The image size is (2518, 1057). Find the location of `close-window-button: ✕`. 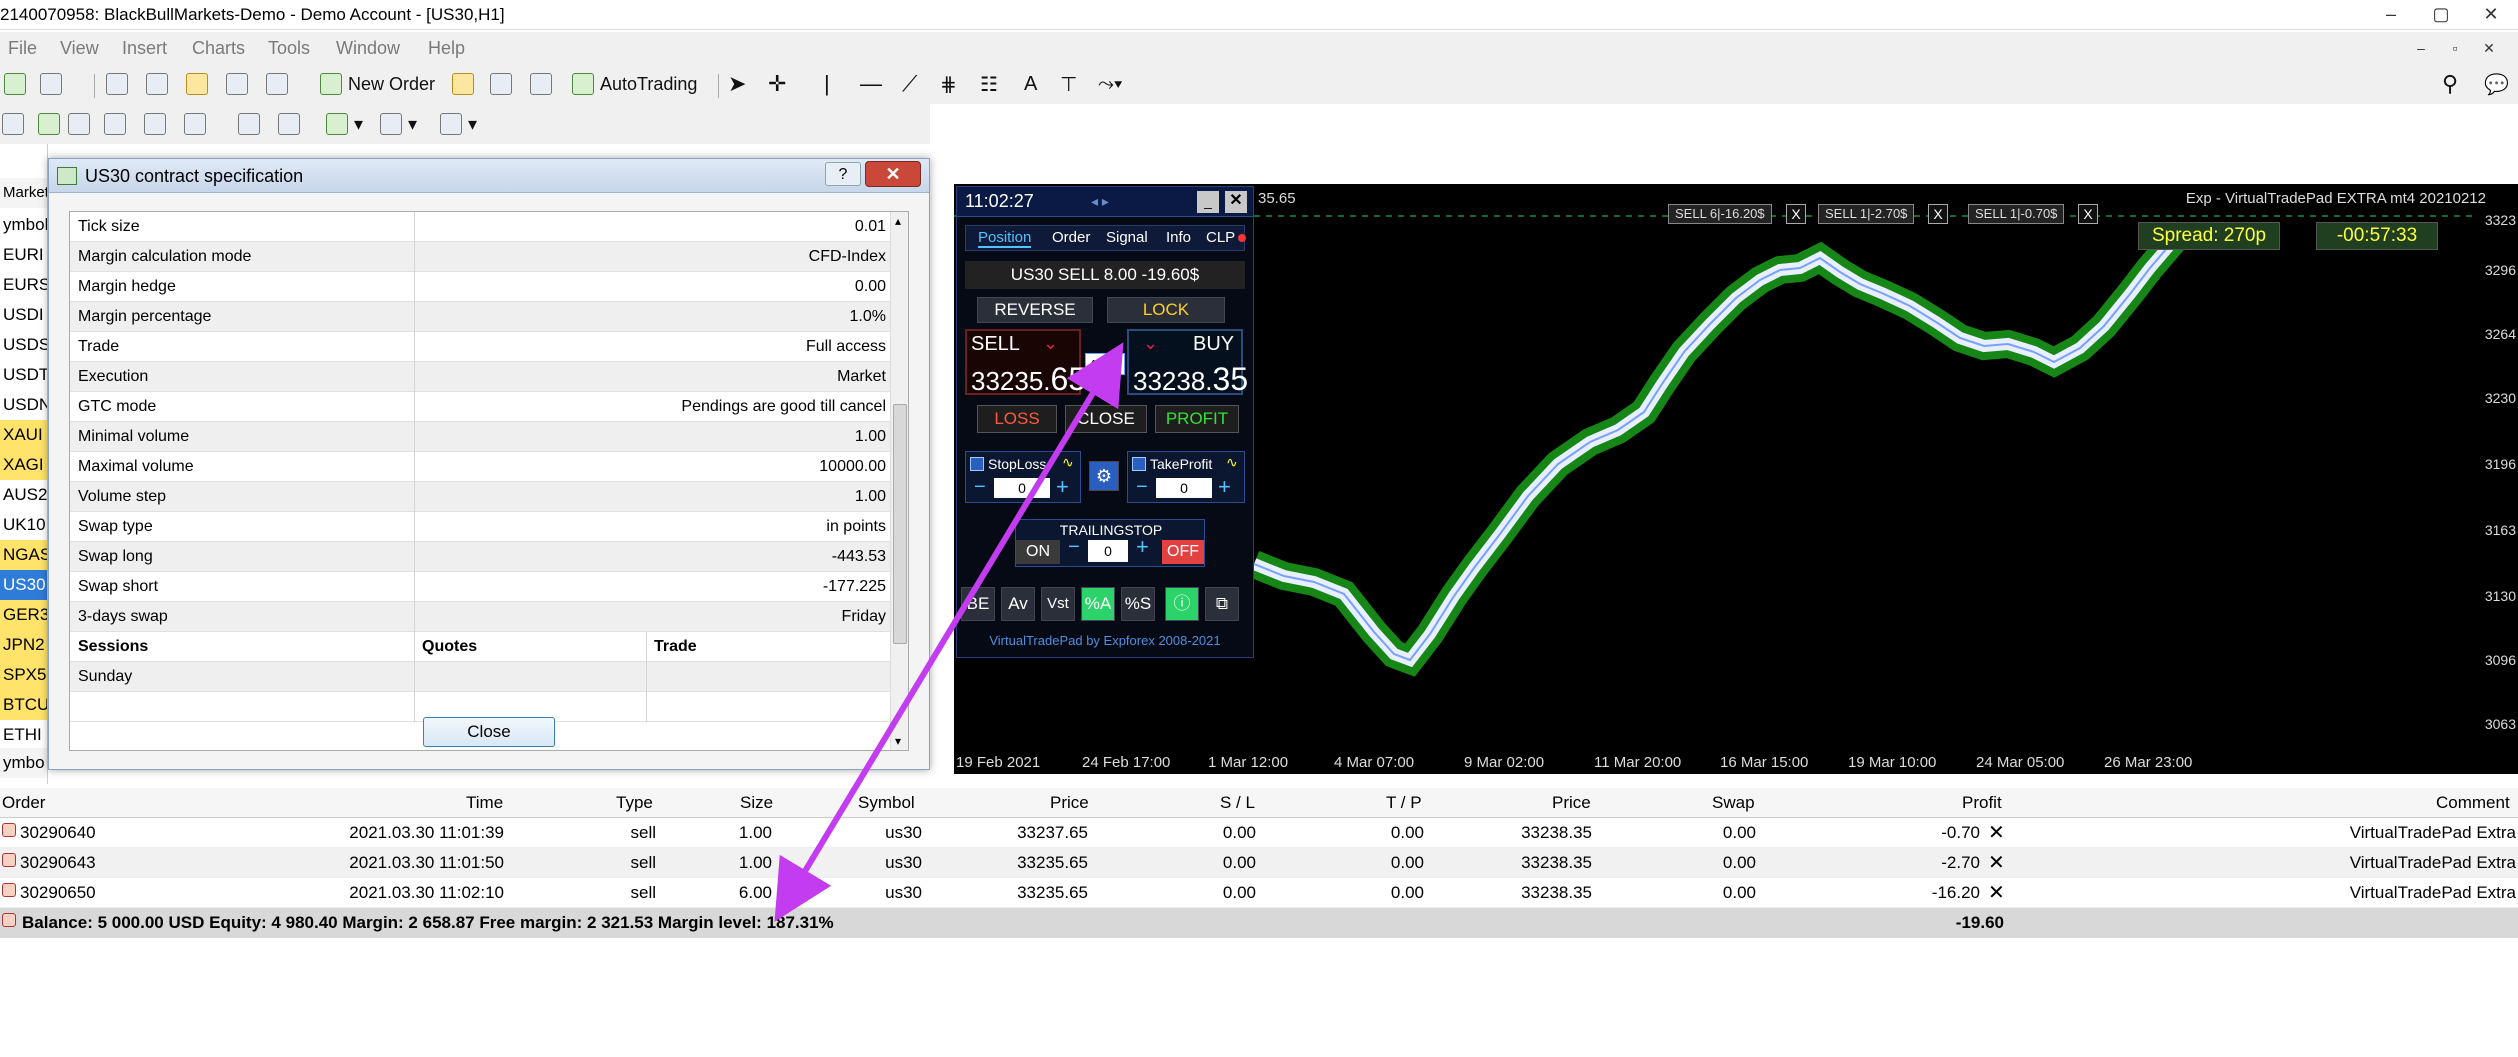

close-window-button: ✕ is located at coordinates (2491, 14).